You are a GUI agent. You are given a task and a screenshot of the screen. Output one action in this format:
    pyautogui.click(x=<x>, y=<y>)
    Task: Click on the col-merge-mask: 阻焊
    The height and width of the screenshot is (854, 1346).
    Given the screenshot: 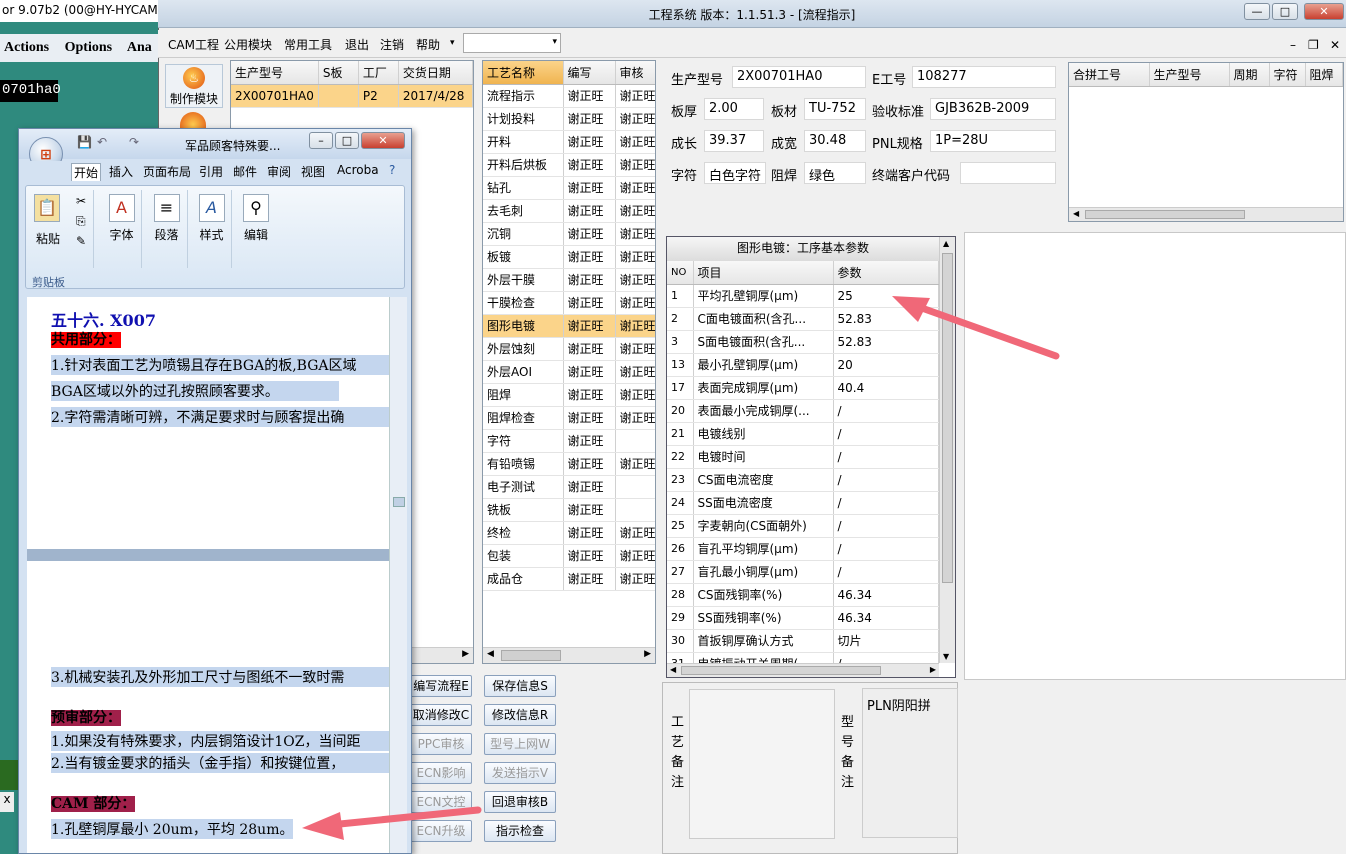 What is the action you would take?
    pyautogui.click(x=1324, y=75)
    